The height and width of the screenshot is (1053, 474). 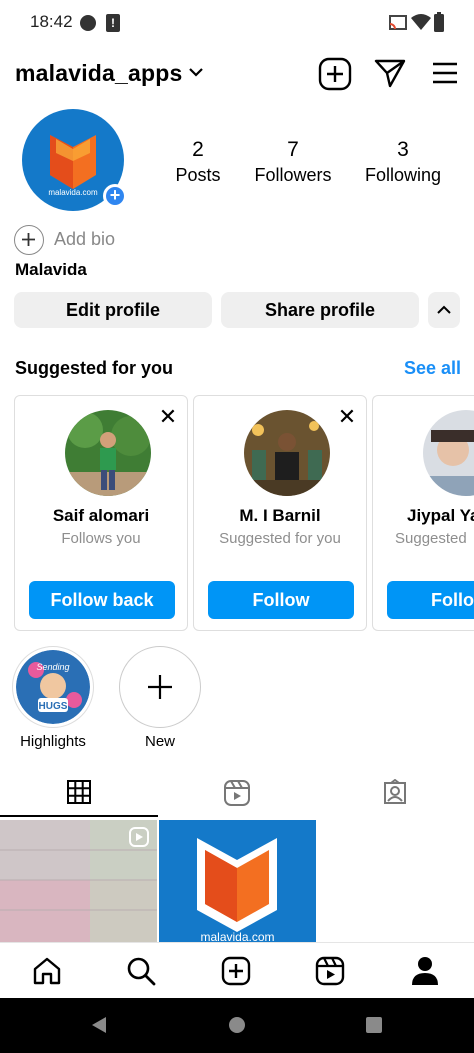 What do you see at coordinates (430, 600) in the screenshot?
I see `follow-button: Follo` at bounding box center [430, 600].